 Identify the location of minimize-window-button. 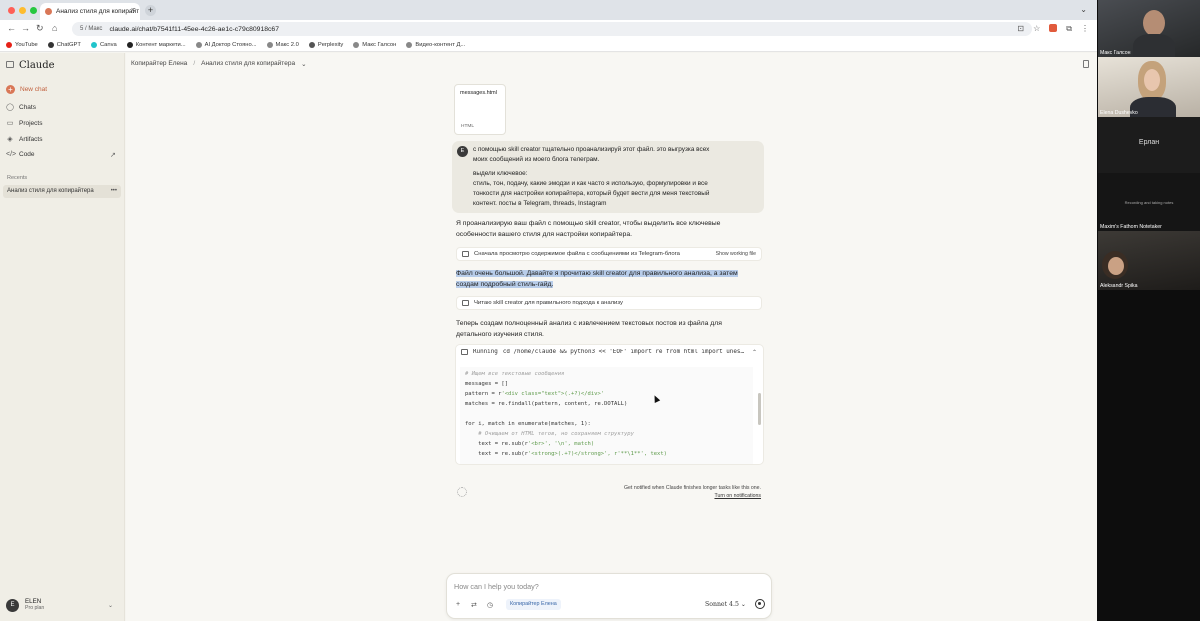
(22, 10).